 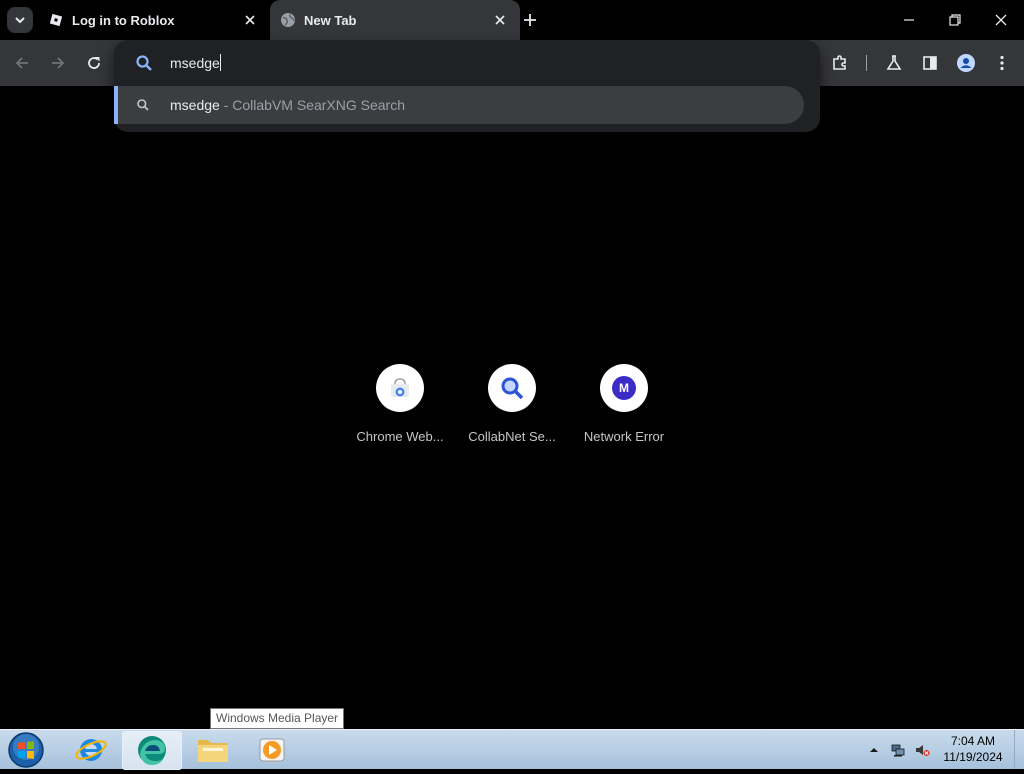 What do you see at coordinates (874, 750) in the screenshot?
I see `show-hidden-icons-arrow-icon` at bounding box center [874, 750].